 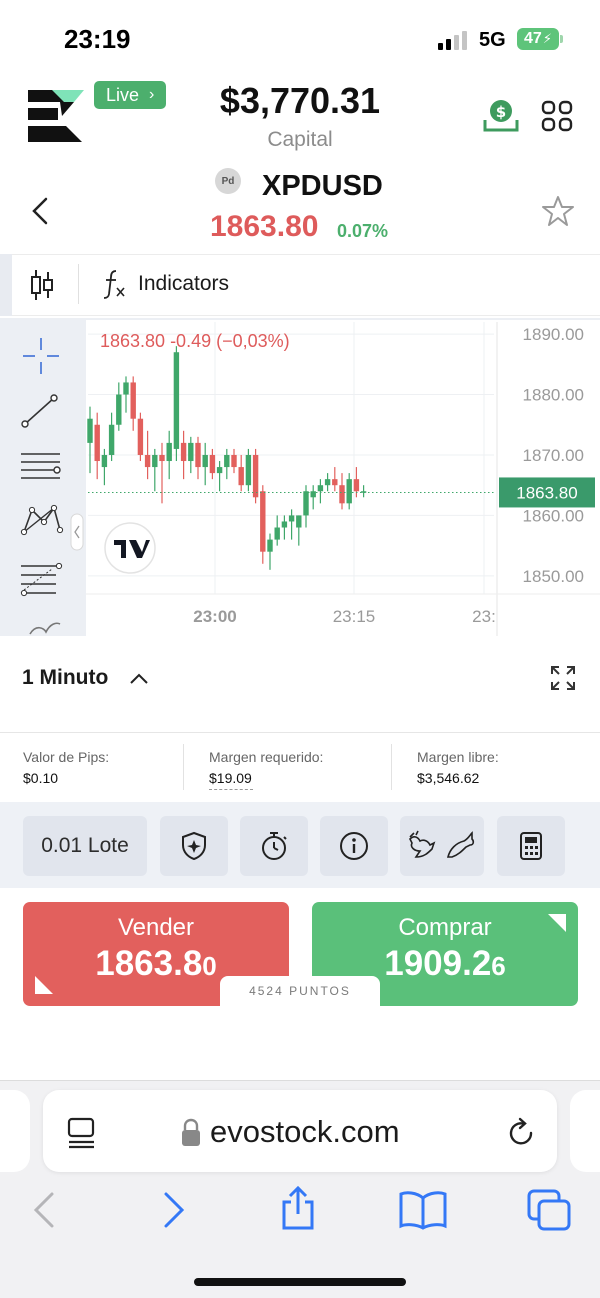 I want to click on timer-button, so click(x=274, y=846).